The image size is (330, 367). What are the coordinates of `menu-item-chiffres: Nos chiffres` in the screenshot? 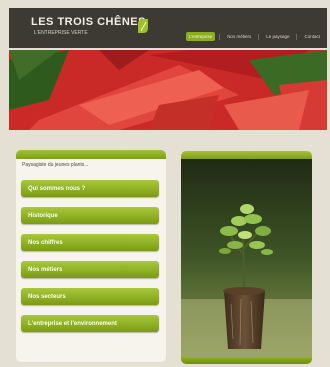 It's located at (90, 242).